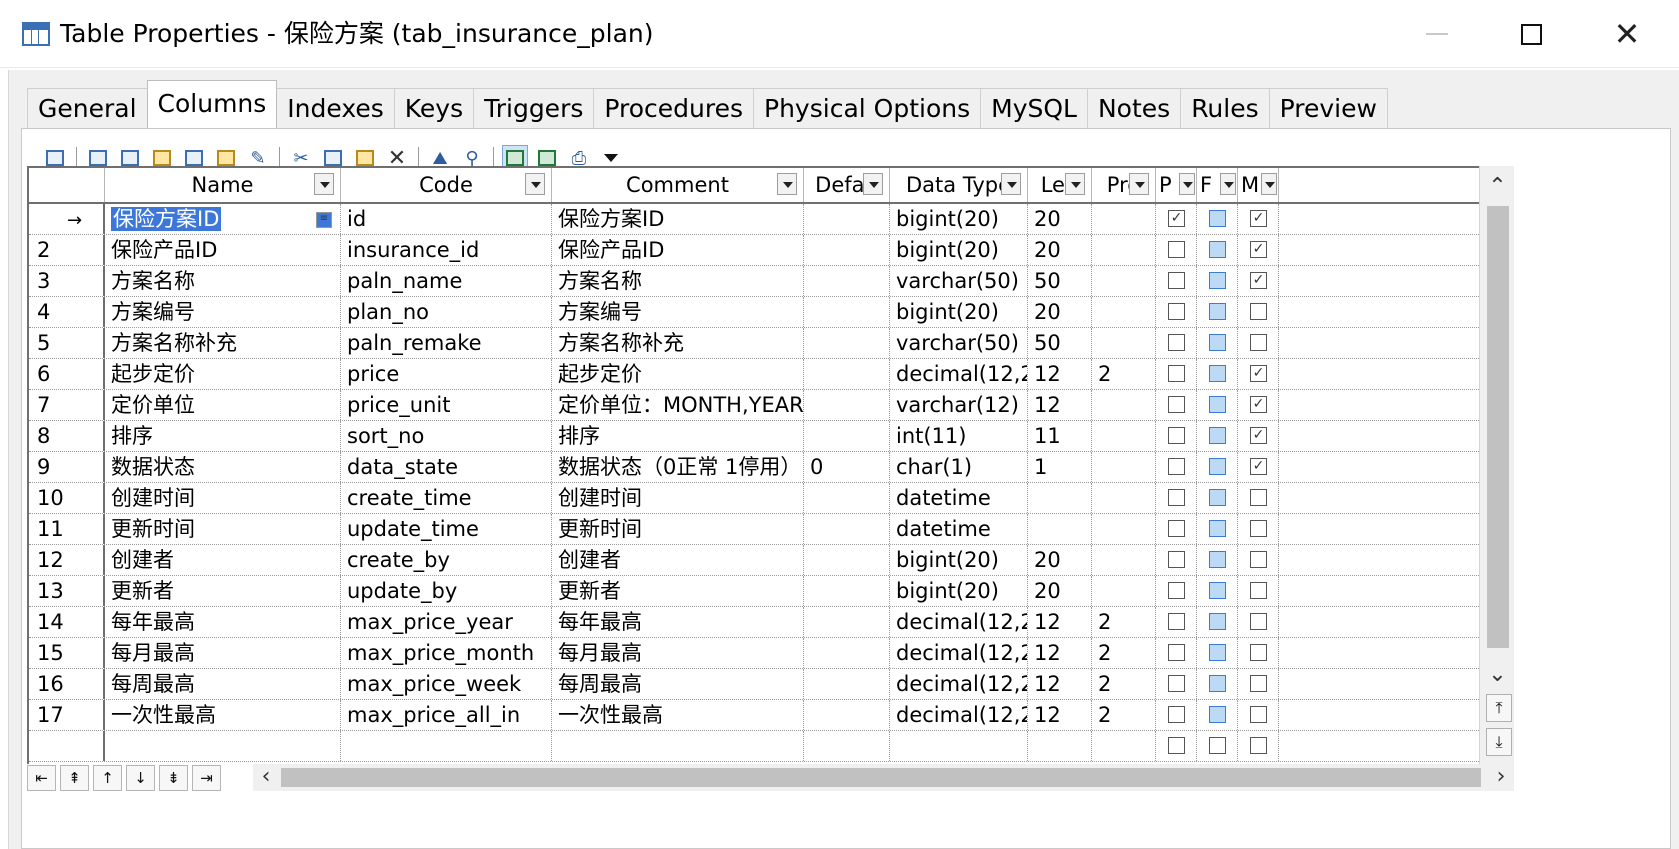  I want to click on cell-comment: 创建者, so click(678, 560).